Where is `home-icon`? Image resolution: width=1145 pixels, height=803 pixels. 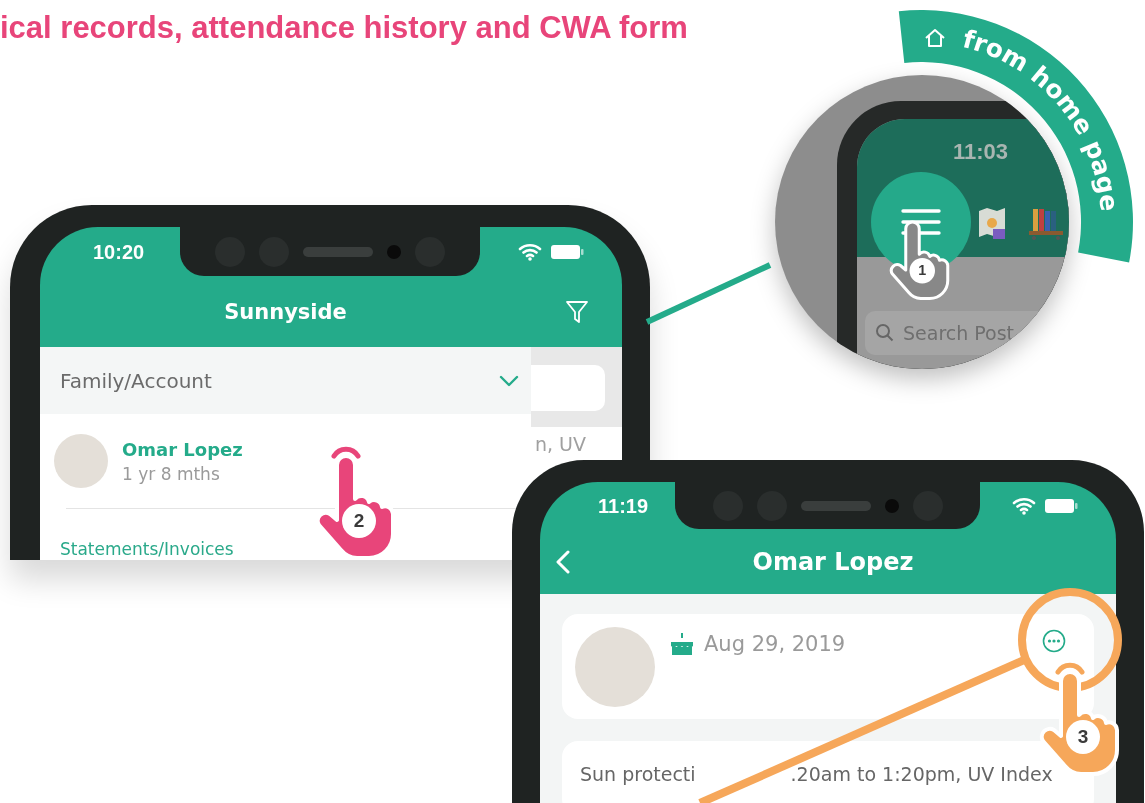 home-icon is located at coordinates (935, 38).